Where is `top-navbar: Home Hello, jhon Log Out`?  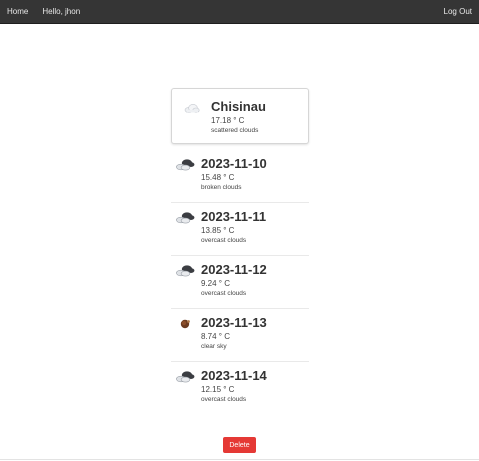
top-navbar: Home Hello, jhon Log Out is located at coordinates (239, 12).